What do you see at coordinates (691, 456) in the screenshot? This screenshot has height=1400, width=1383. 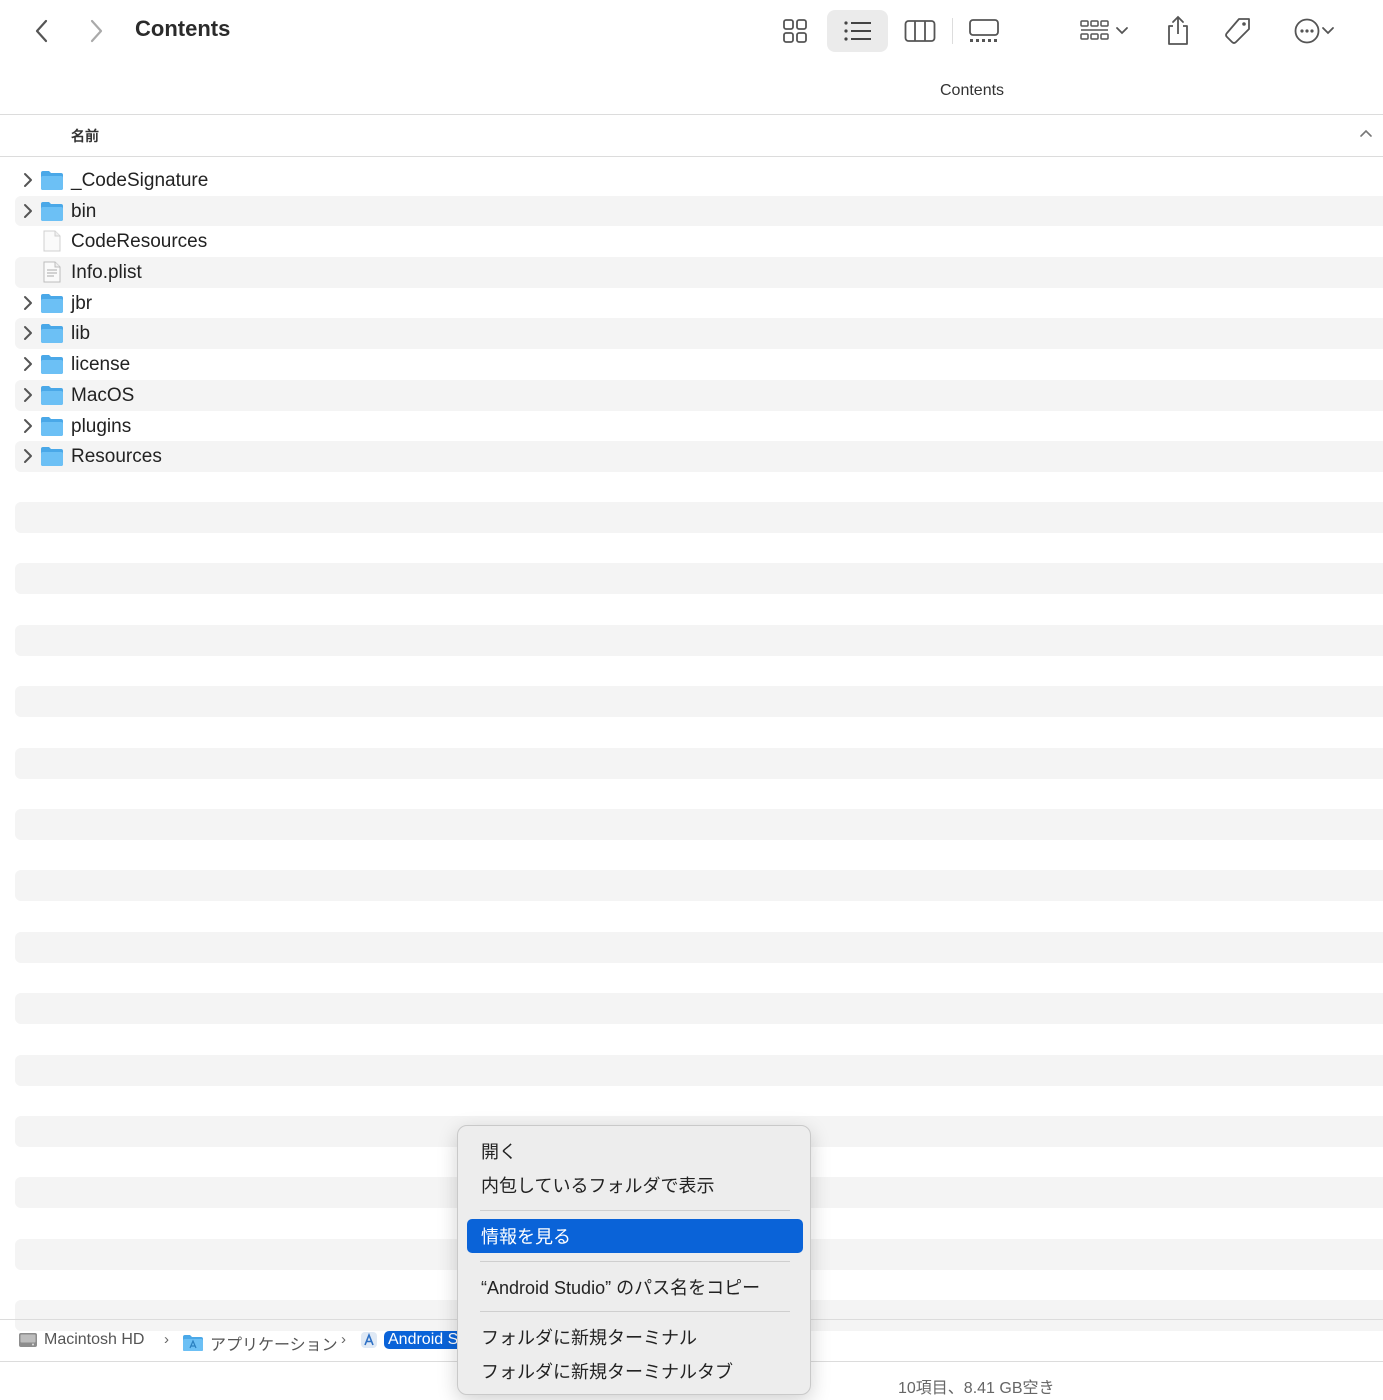 I see `file-row-resources: Resources` at bounding box center [691, 456].